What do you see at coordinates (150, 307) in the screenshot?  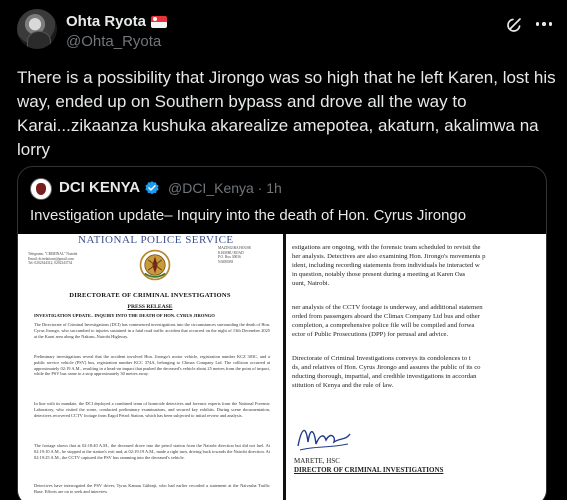 I see `press-release-label: PRESS RELEASE` at bounding box center [150, 307].